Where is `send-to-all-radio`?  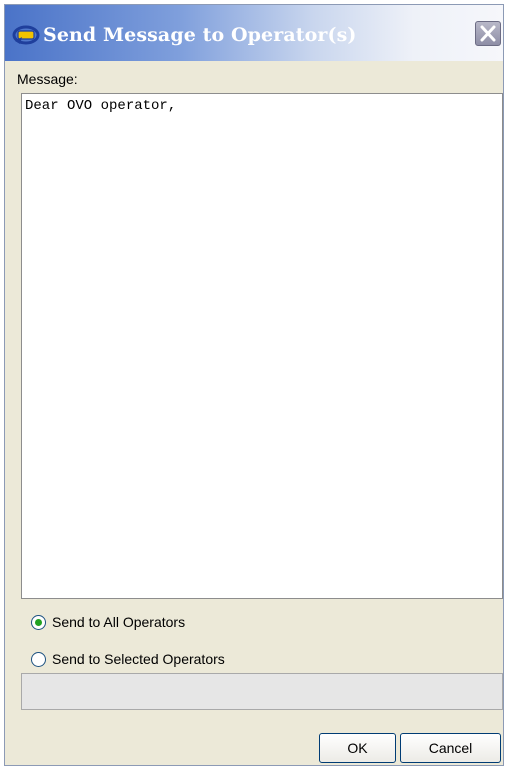 send-to-all-radio is located at coordinates (38, 622).